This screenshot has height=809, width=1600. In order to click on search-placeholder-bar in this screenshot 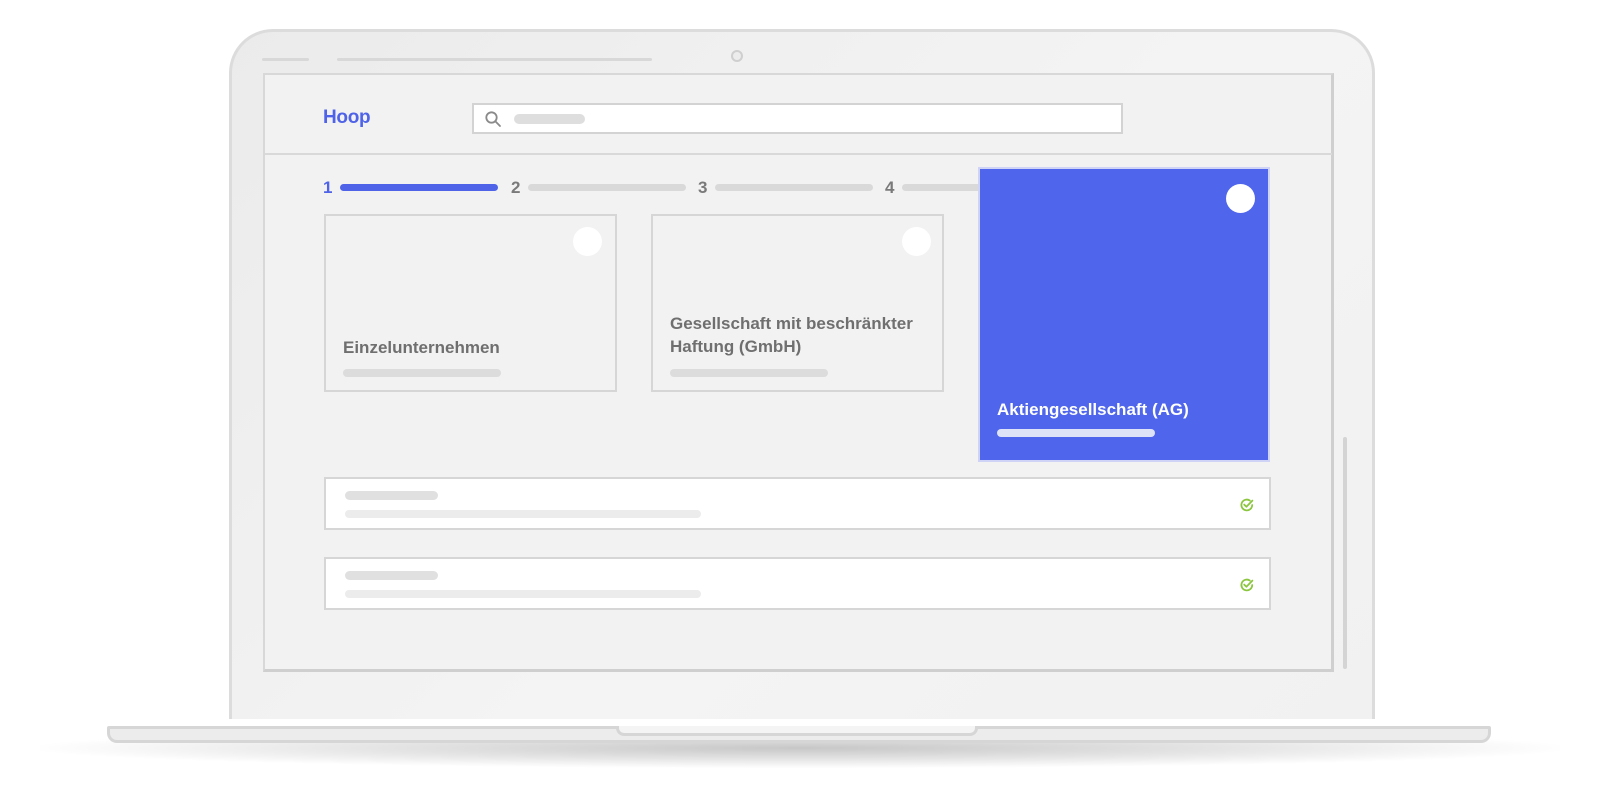, I will do `click(549, 119)`.